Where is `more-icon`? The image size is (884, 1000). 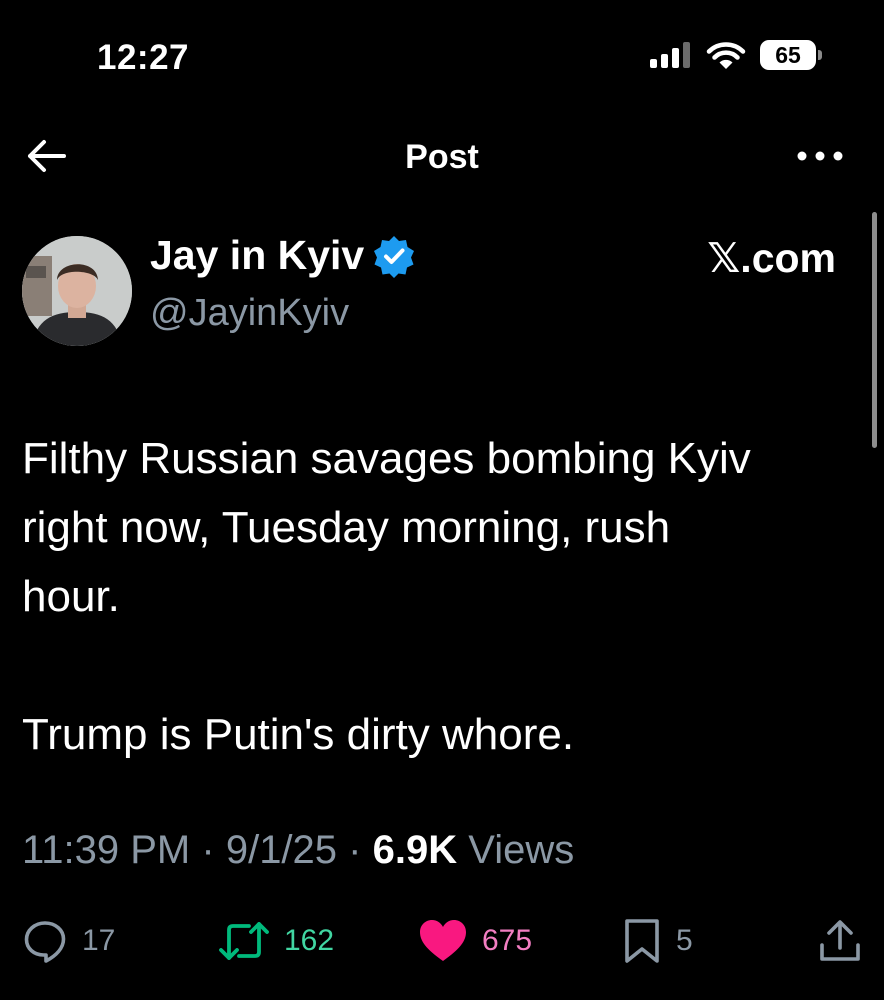 more-icon is located at coordinates (820, 156).